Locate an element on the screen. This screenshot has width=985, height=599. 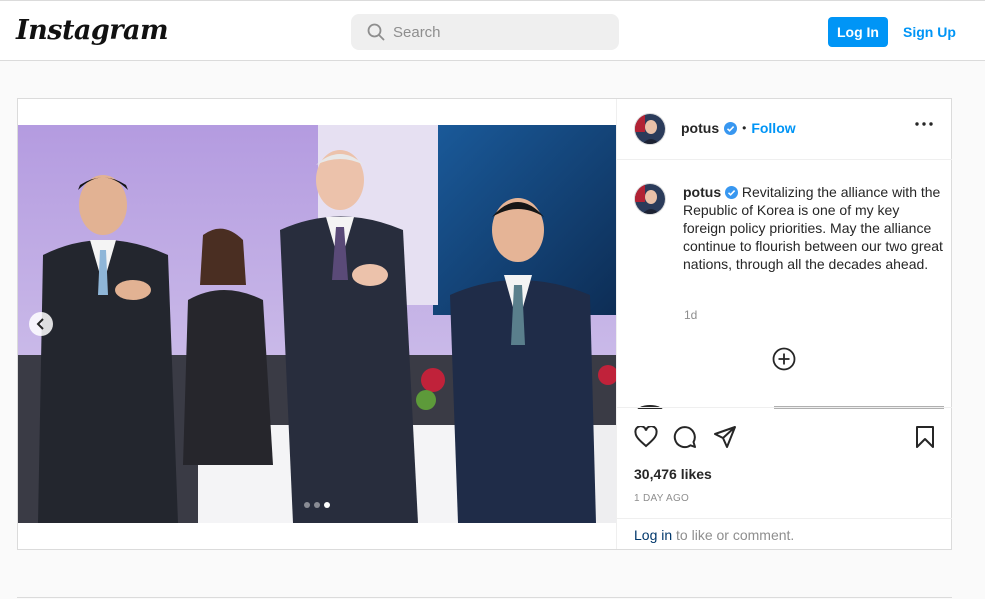
likes-count: 30,476 likes is located at coordinates (673, 474).